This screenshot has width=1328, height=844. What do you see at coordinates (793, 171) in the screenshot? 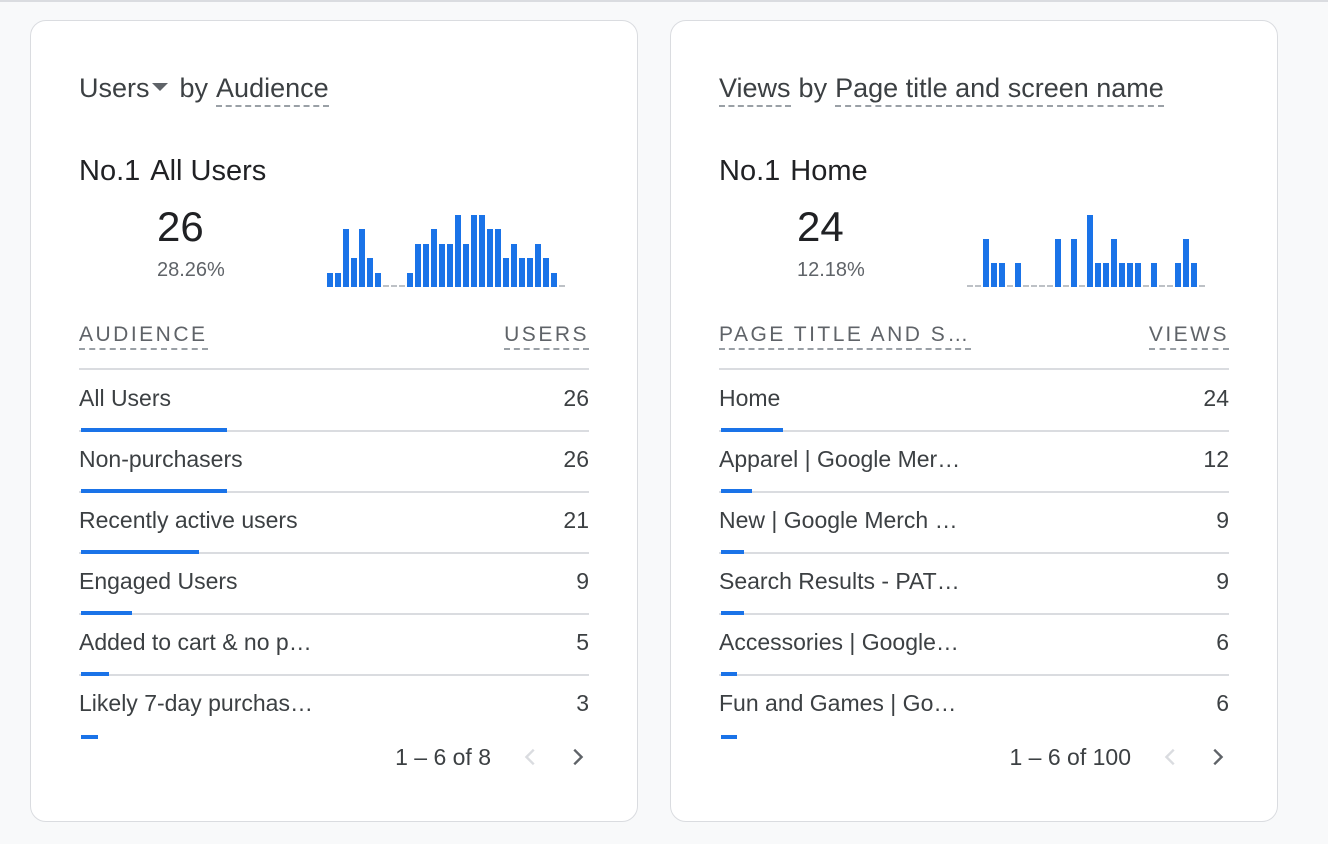
I see `top-item: No.1 Home` at bounding box center [793, 171].